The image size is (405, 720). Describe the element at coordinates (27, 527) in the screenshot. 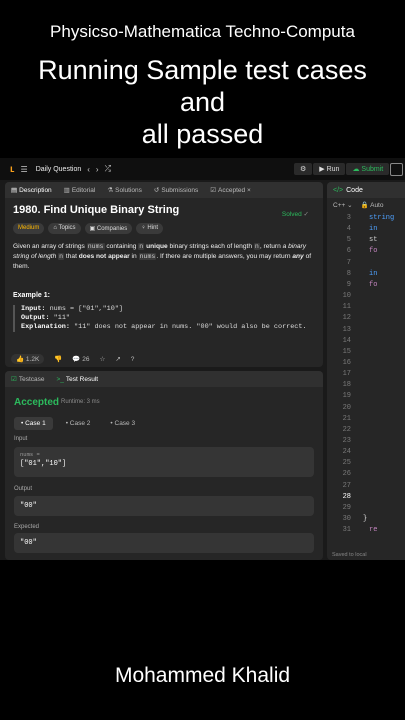

I see `expected-label: Expected` at that location.